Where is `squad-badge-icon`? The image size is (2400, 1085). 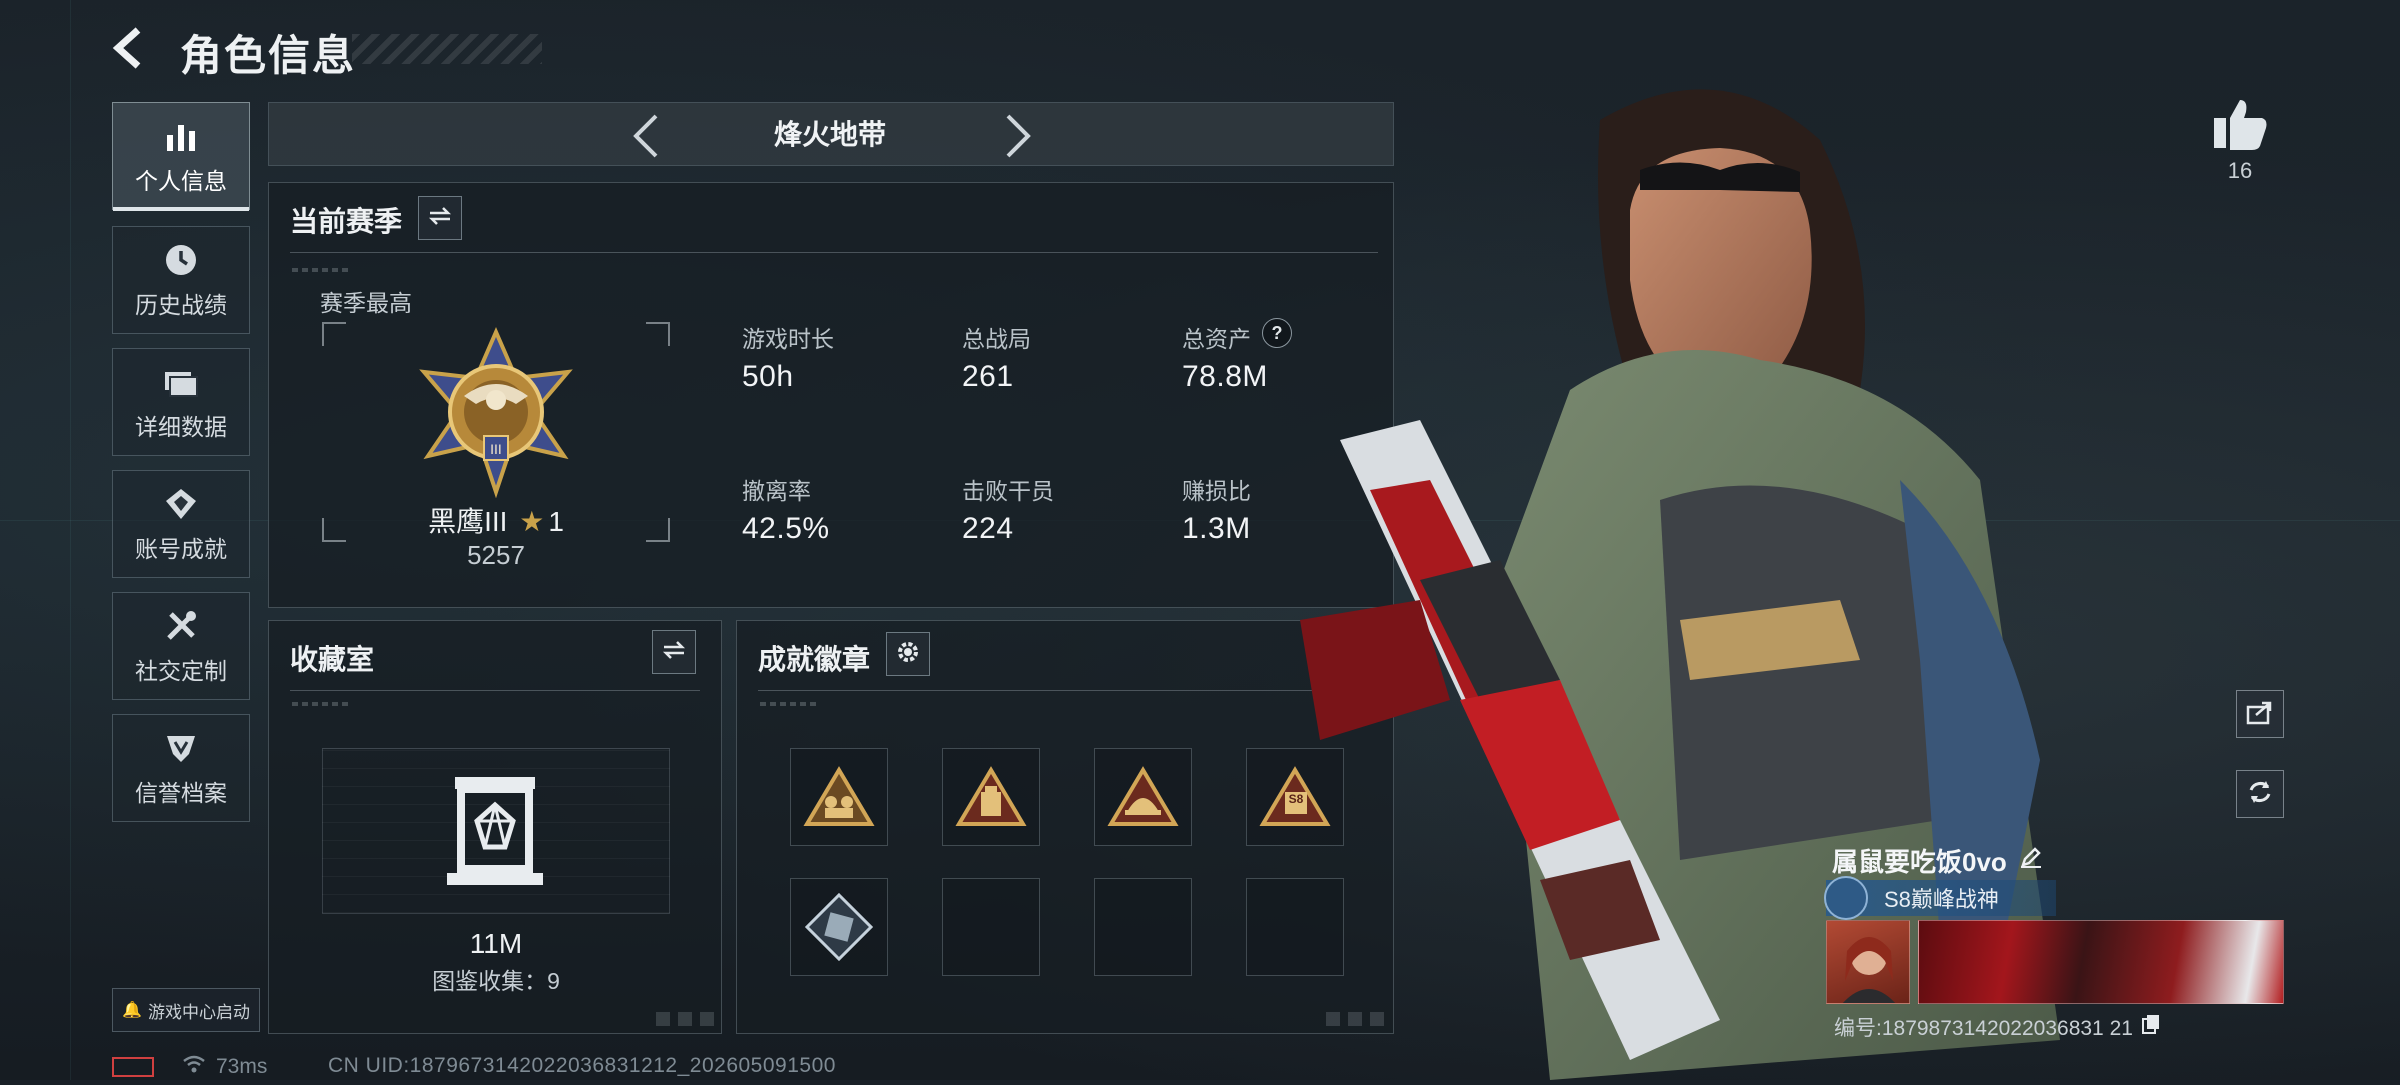
squad-badge-icon is located at coordinates (839, 796).